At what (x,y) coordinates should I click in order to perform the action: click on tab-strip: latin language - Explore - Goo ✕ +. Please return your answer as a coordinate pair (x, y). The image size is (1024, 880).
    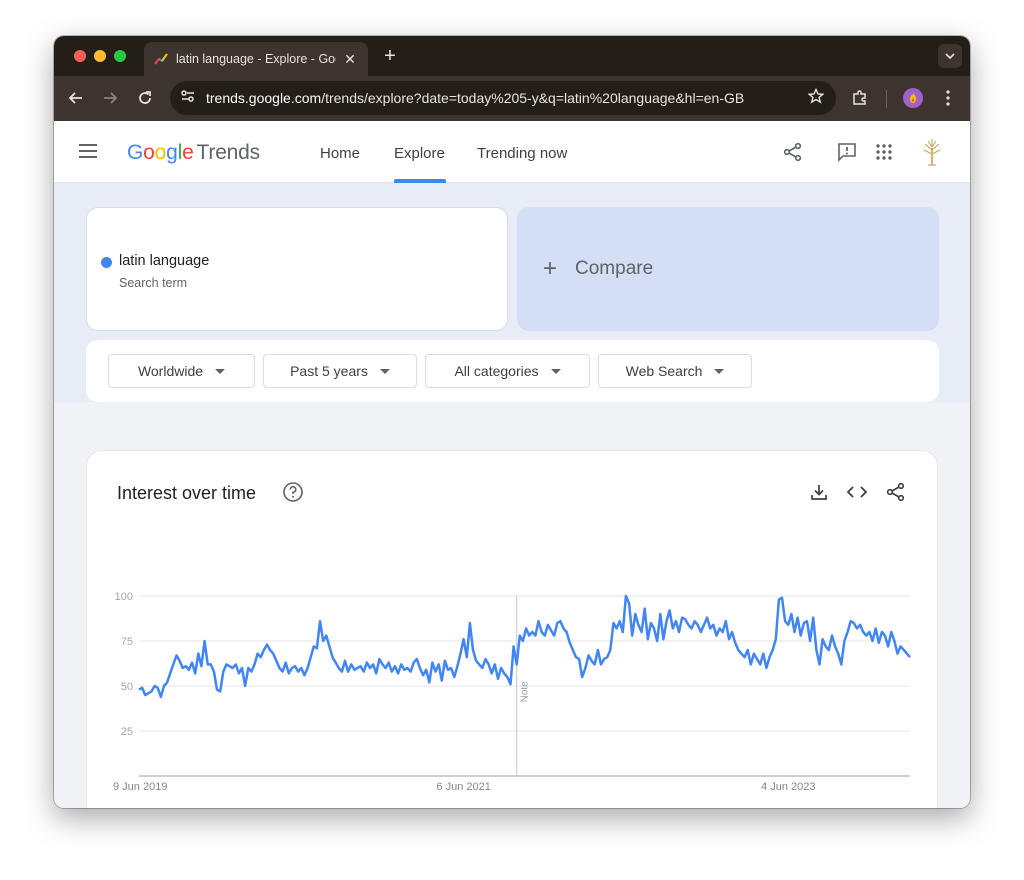
    Looking at the image, I should click on (512, 56).